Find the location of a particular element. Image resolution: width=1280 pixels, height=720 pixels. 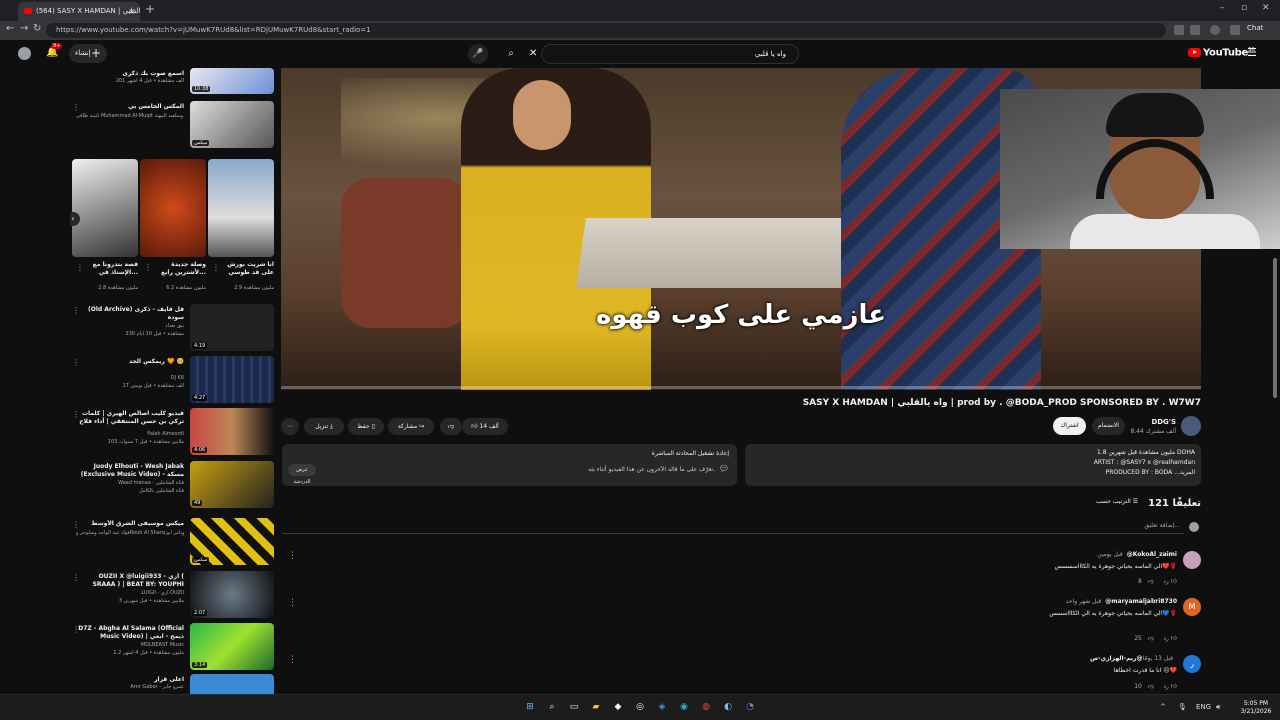

download-button: تنزيل ⤓ is located at coordinates (324, 426).